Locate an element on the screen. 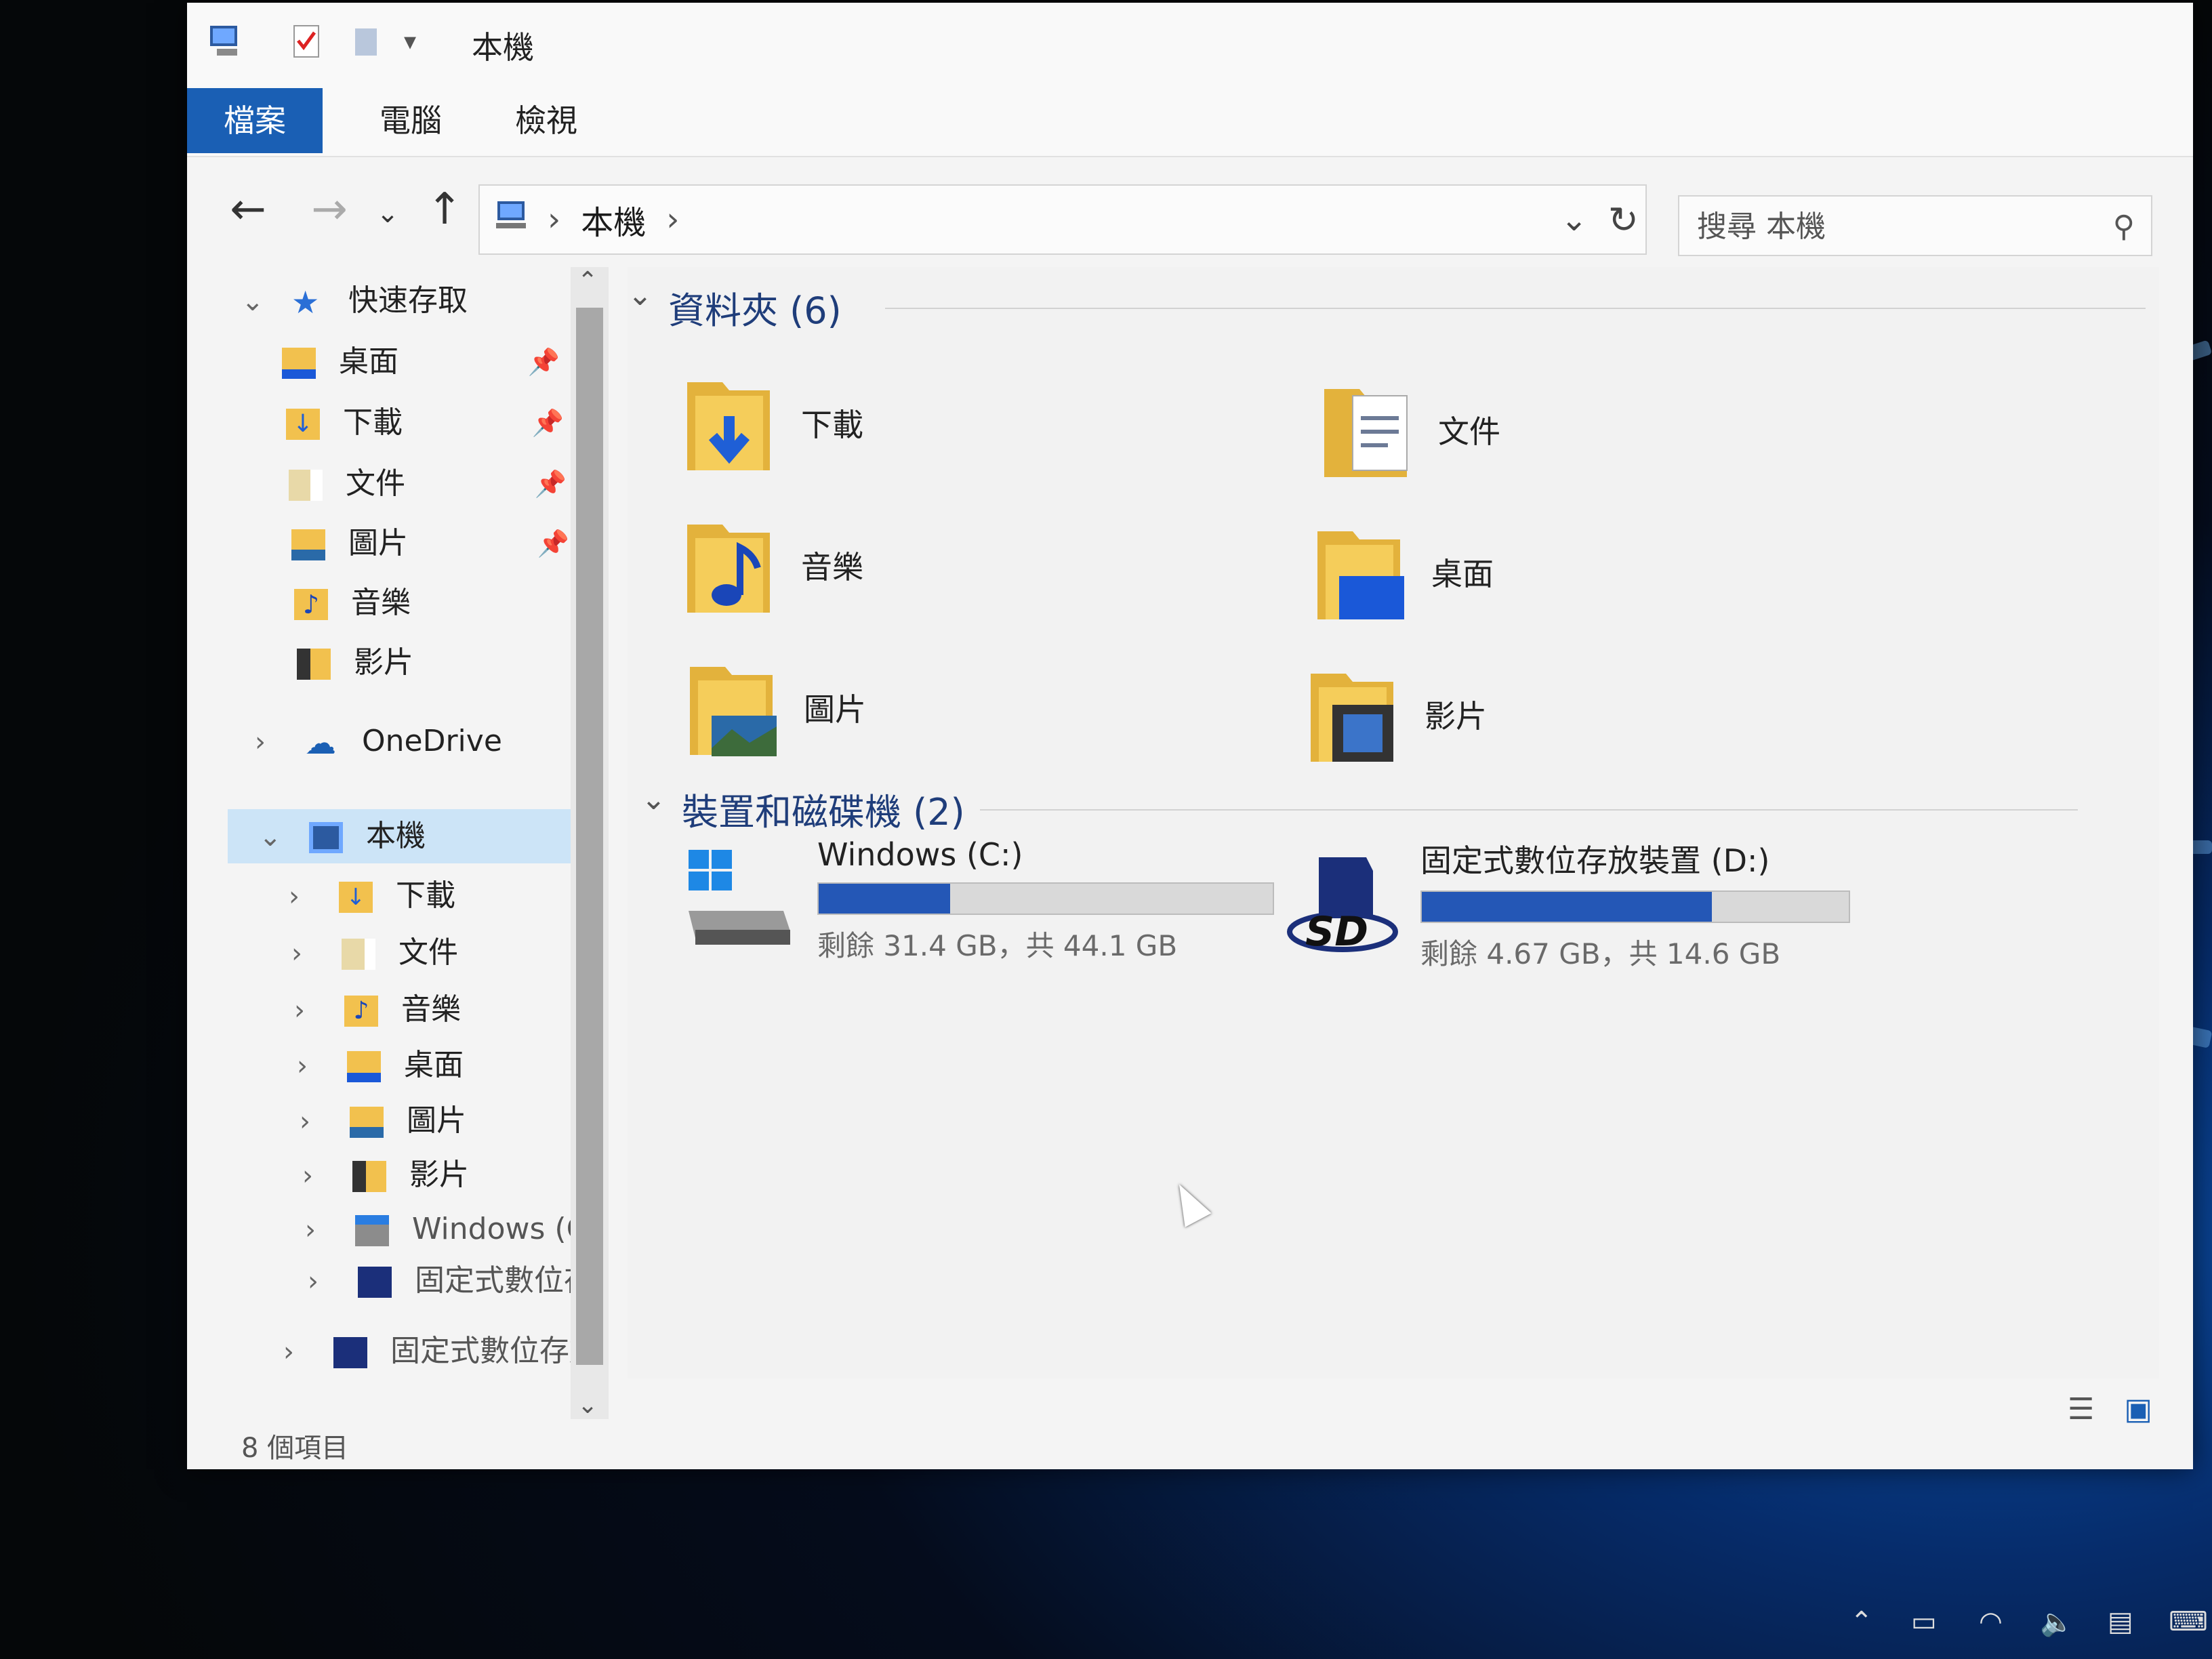 This screenshot has height=1659, width=2212. back-arrow-icon: ← is located at coordinates (248, 209).